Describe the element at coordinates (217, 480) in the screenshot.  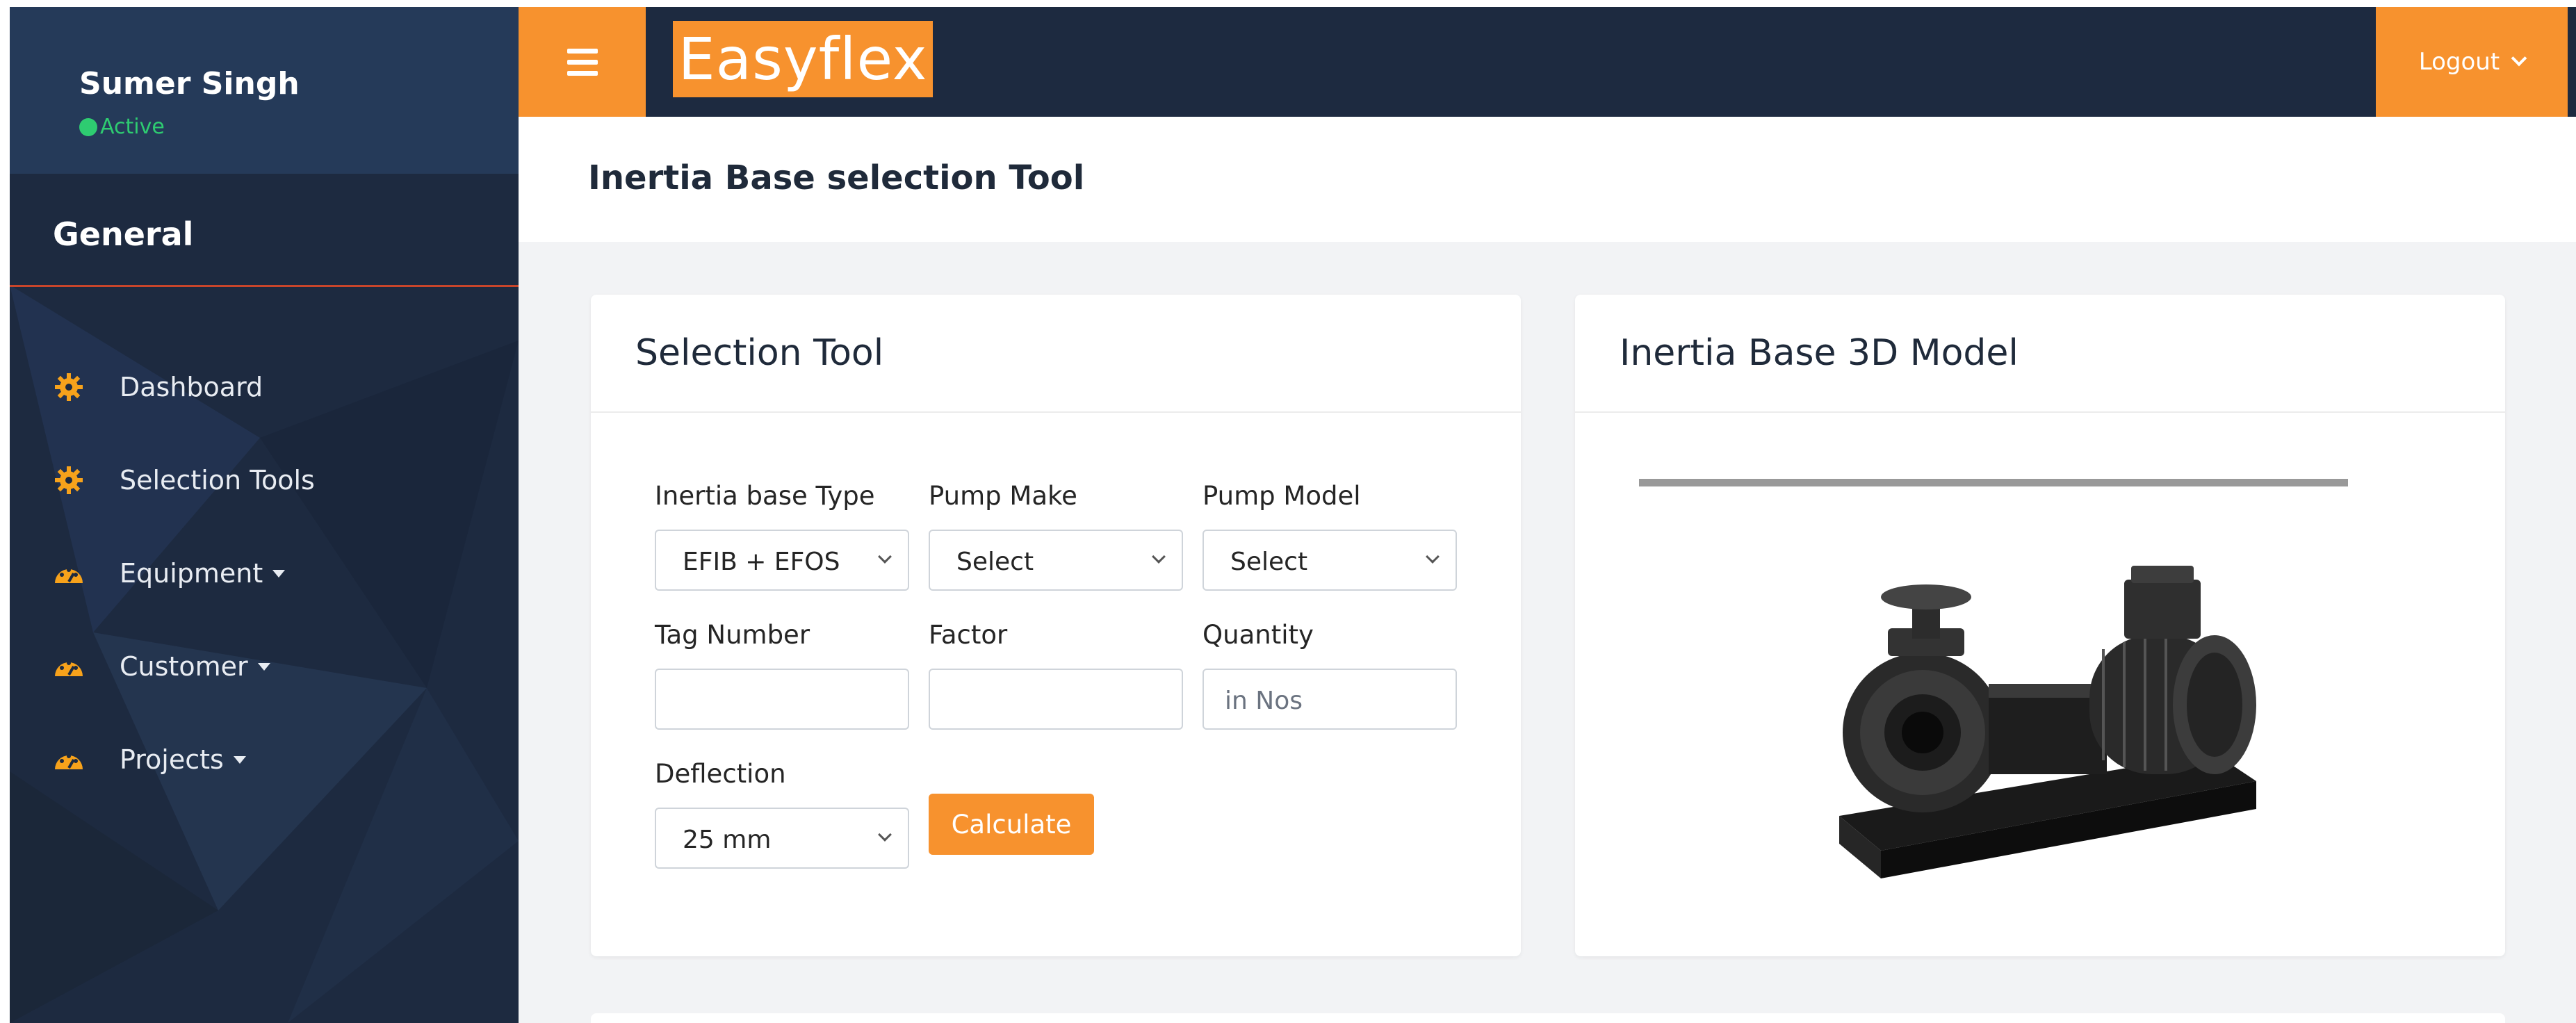
I see `sidebar-item-label: Selection Tools` at that location.